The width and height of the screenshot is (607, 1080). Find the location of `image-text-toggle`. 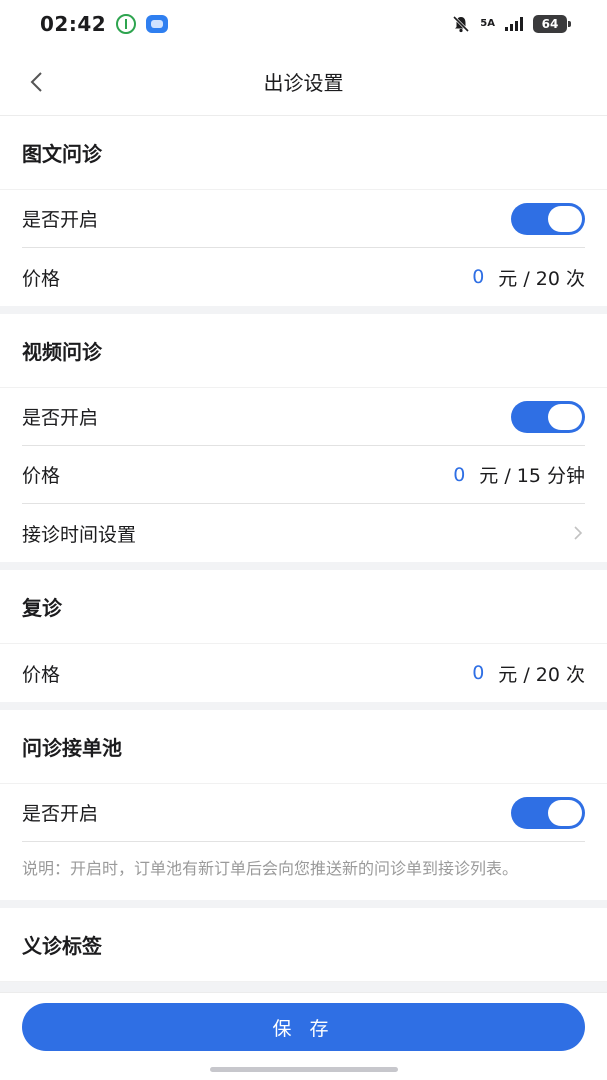

image-text-toggle is located at coordinates (548, 218).